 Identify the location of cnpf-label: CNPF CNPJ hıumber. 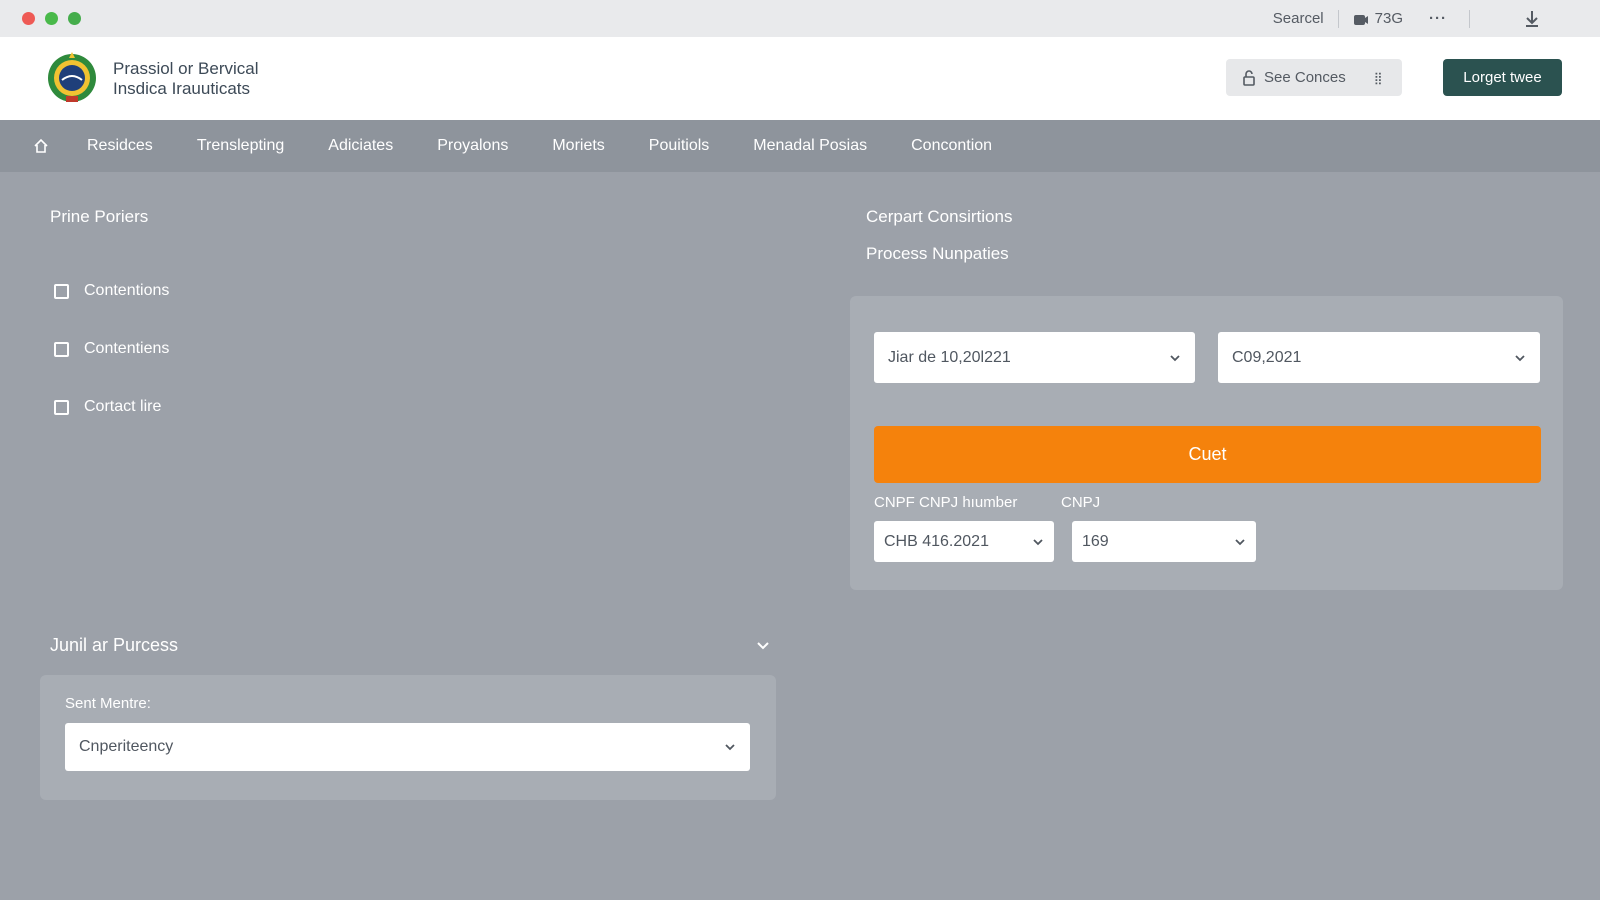
(946, 502).